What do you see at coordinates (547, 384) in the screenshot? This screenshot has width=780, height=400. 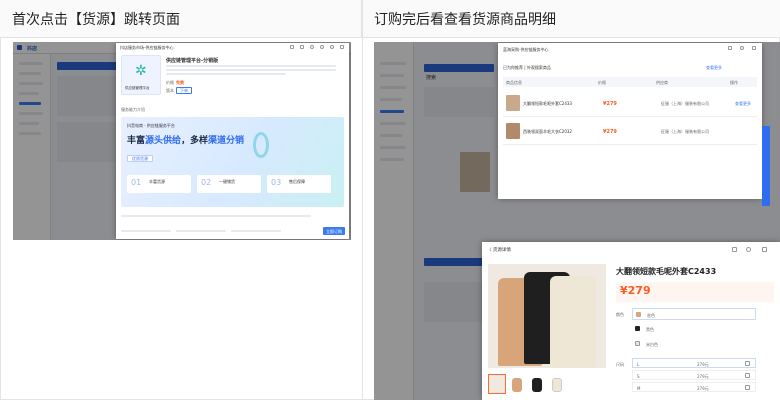 I see `thumb-strip` at bounding box center [547, 384].